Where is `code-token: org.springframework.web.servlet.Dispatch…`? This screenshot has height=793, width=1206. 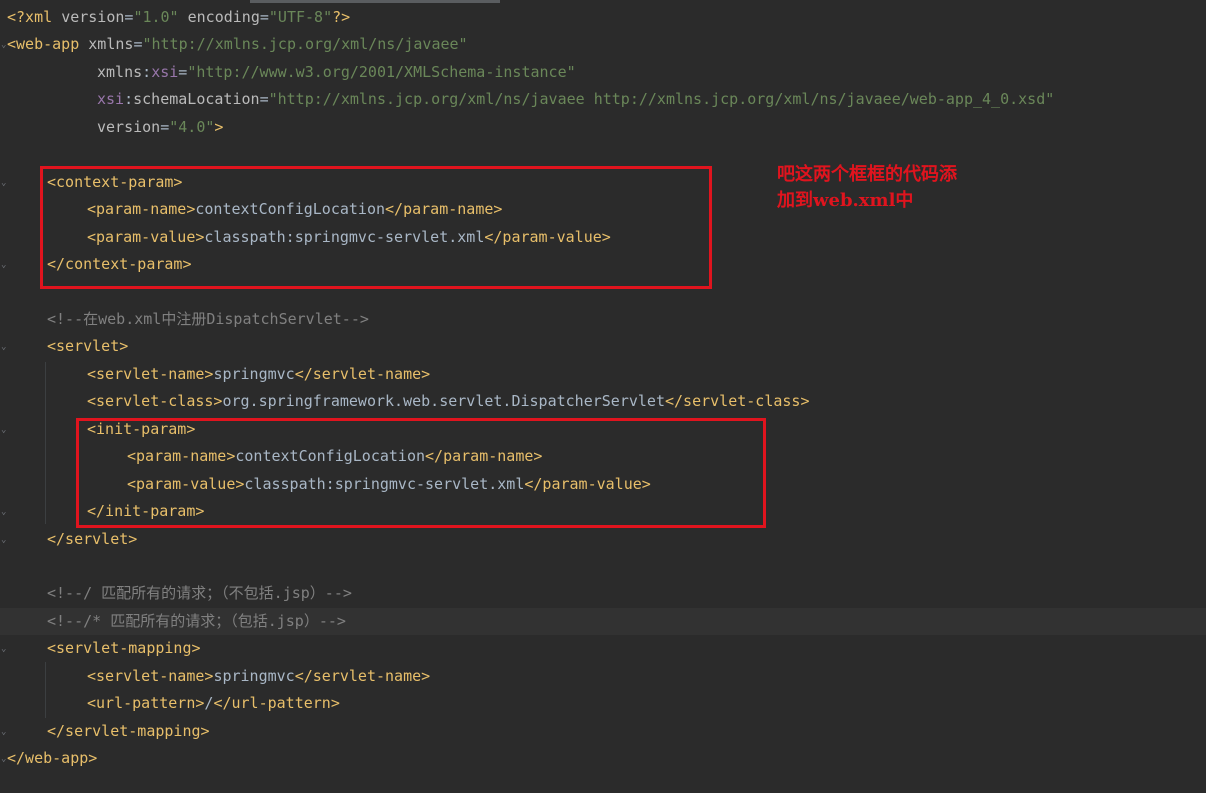 code-token: org.springframework.web.servlet.Dispatch… is located at coordinates (443, 401).